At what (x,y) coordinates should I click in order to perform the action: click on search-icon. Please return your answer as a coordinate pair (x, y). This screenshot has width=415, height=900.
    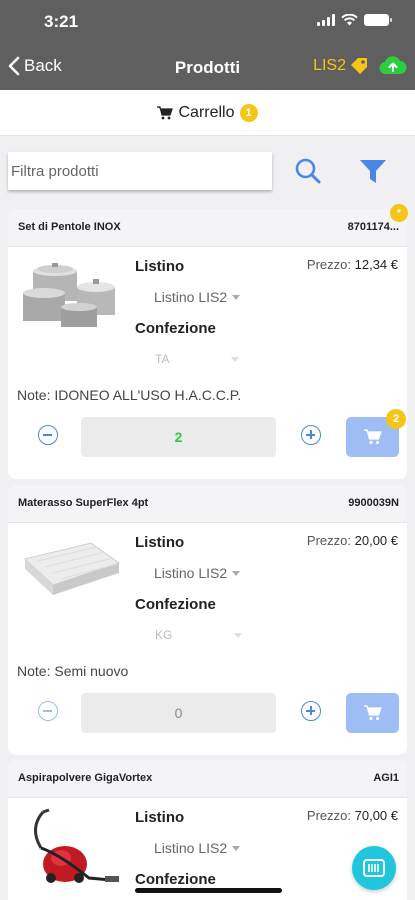
    Looking at the image, I should click on (308, 171).